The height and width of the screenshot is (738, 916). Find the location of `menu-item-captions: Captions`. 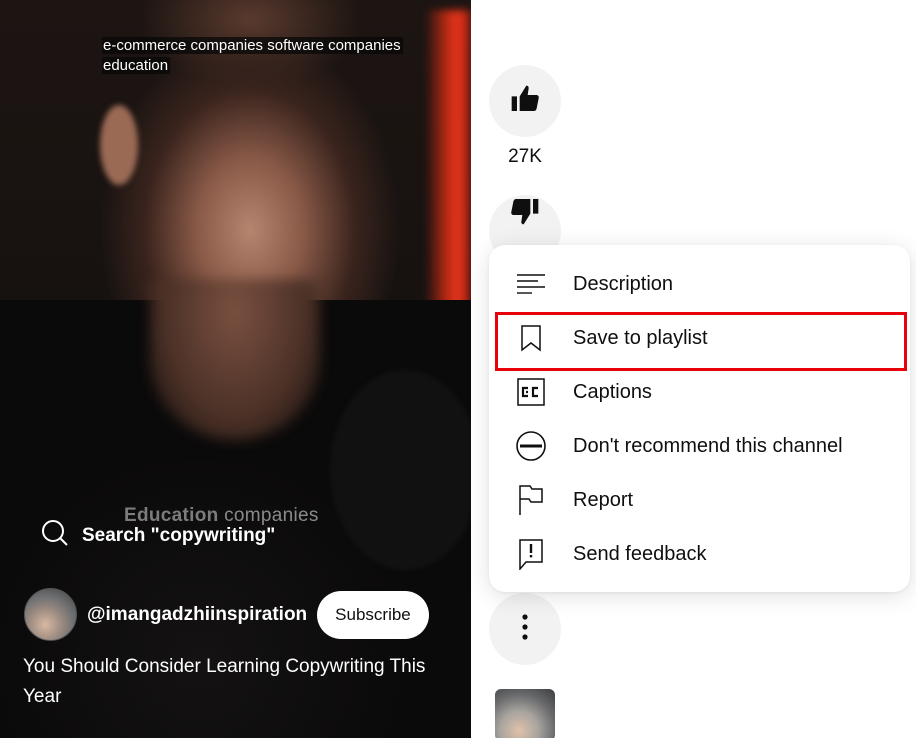

menu-item-captions: Captions is located at coordinates (699, 392).